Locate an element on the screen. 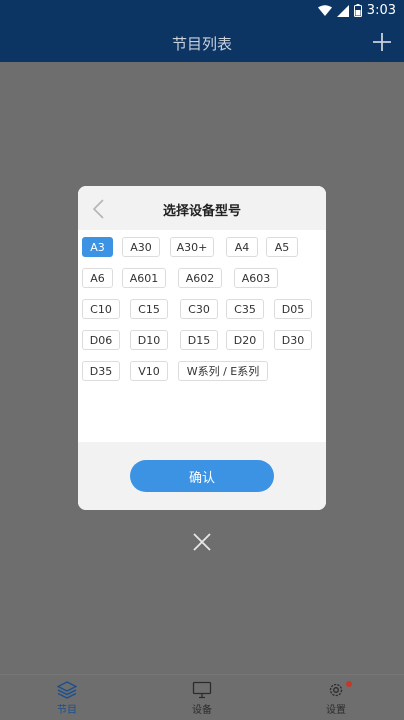  nav-item-settings: 设置 is located at coordinates (336, 698).